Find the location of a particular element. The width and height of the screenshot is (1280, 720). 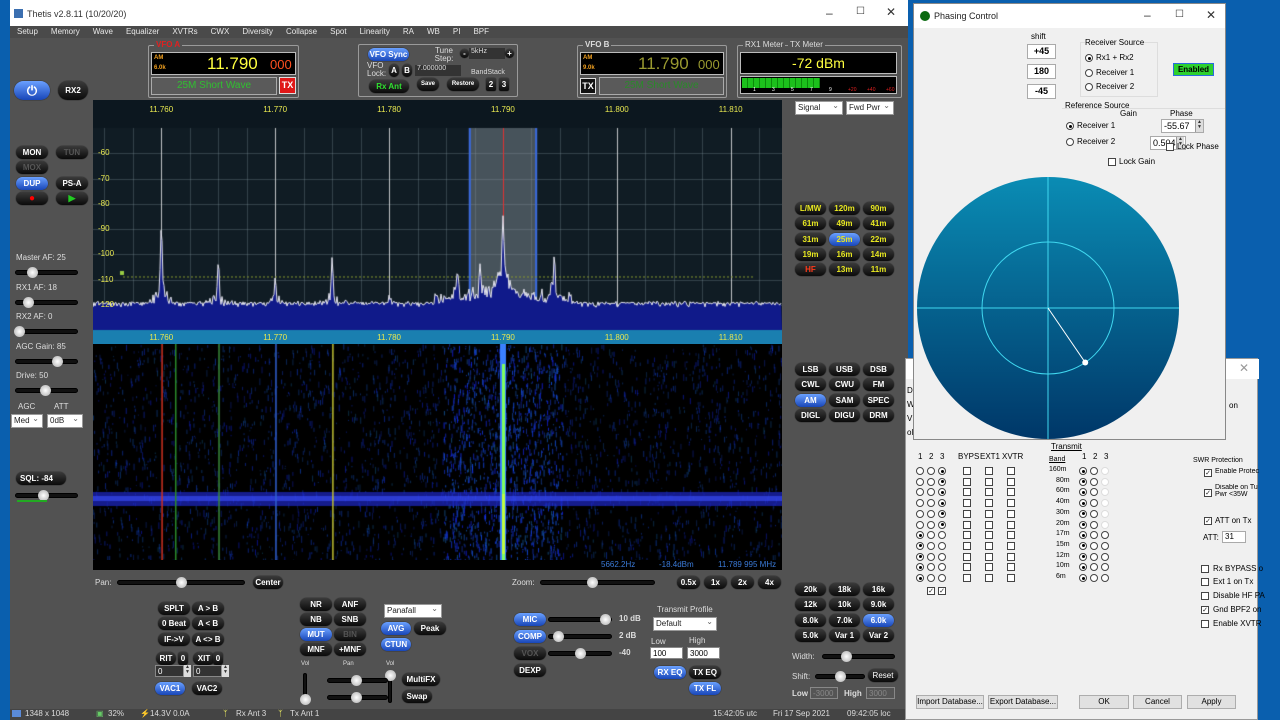

filter-high-field: 3000 is located at coordinates (880, 693).